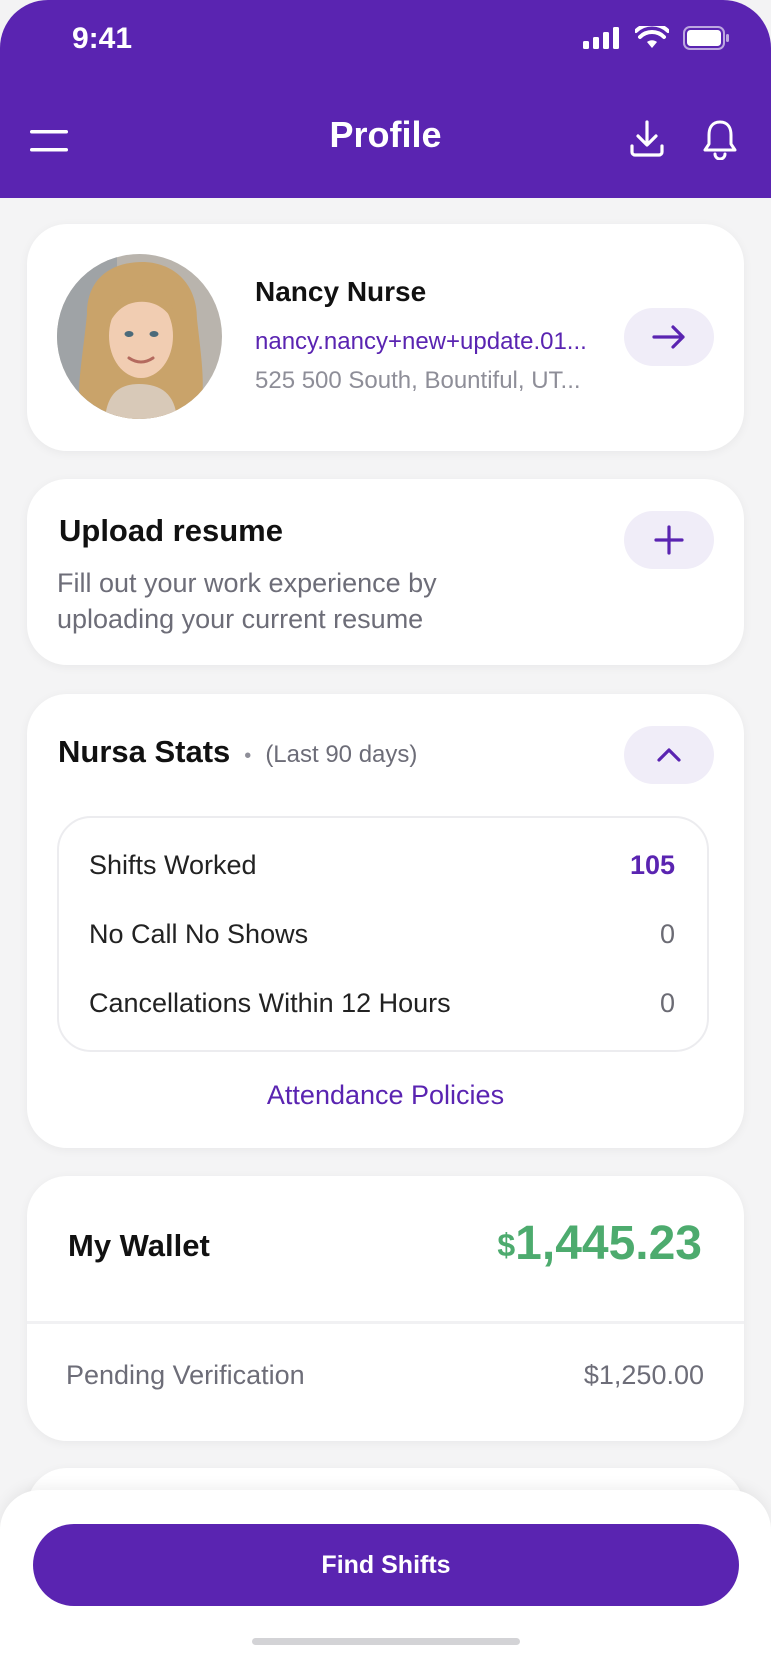 The height and width of the screenshot is (1669, 771). What do you see at coordinates (341, 291) in the screenshot?
I see `profile-name: Nancy Nurse` at bounding box center [341, 291].